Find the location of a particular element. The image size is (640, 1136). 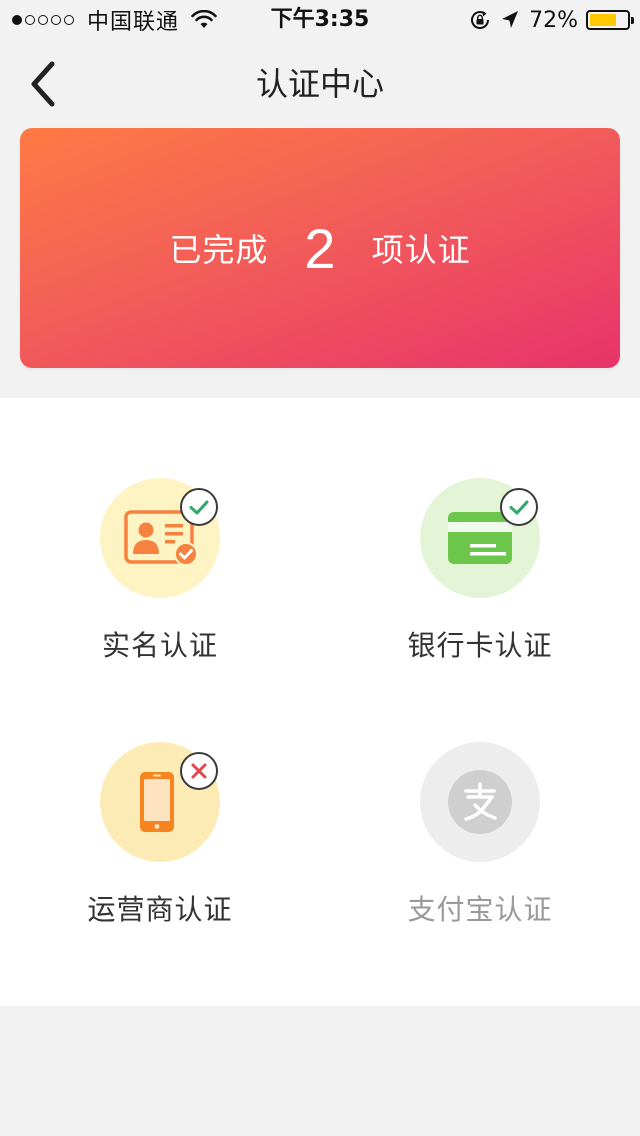

phone-icon is located at coordinates (157, 802).